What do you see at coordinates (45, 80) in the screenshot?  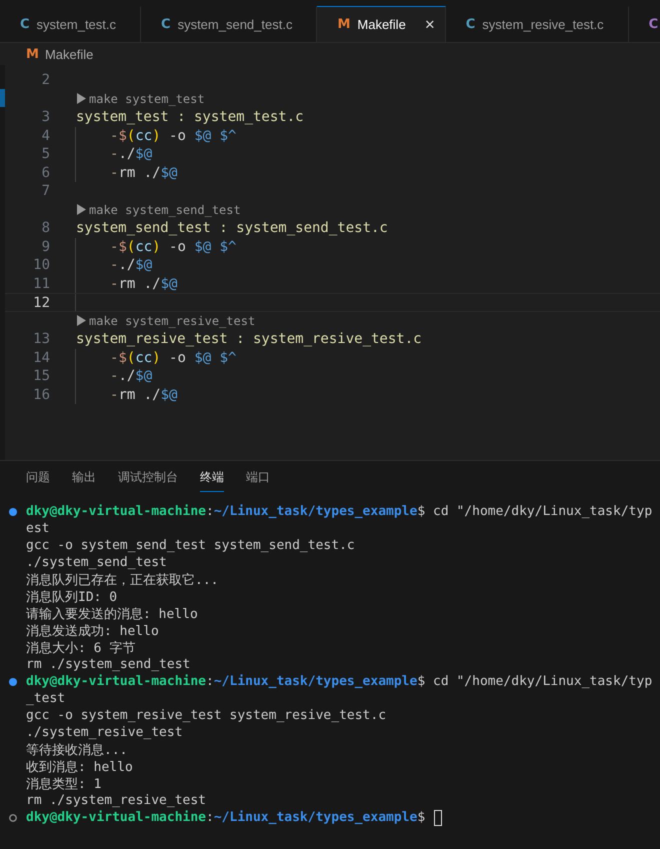 I see `line-number: 2` at bounding box center [45, 80].